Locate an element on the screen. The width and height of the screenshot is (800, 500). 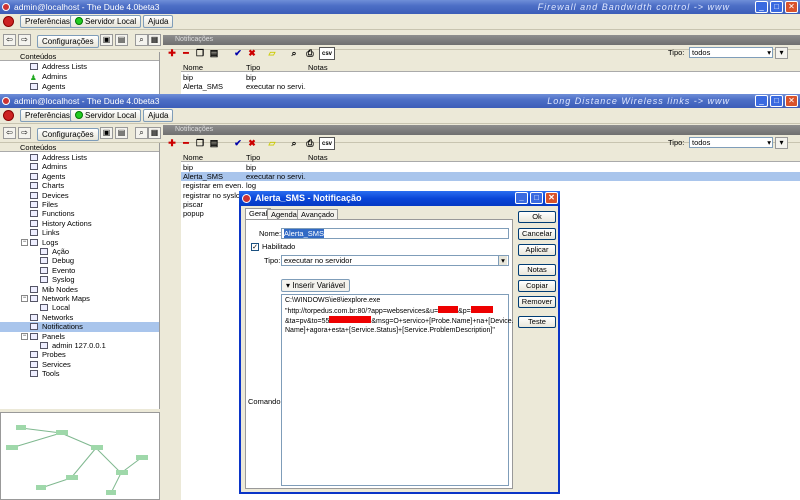
local-server-button: Servidor Local is located at coordinates (106, 21).